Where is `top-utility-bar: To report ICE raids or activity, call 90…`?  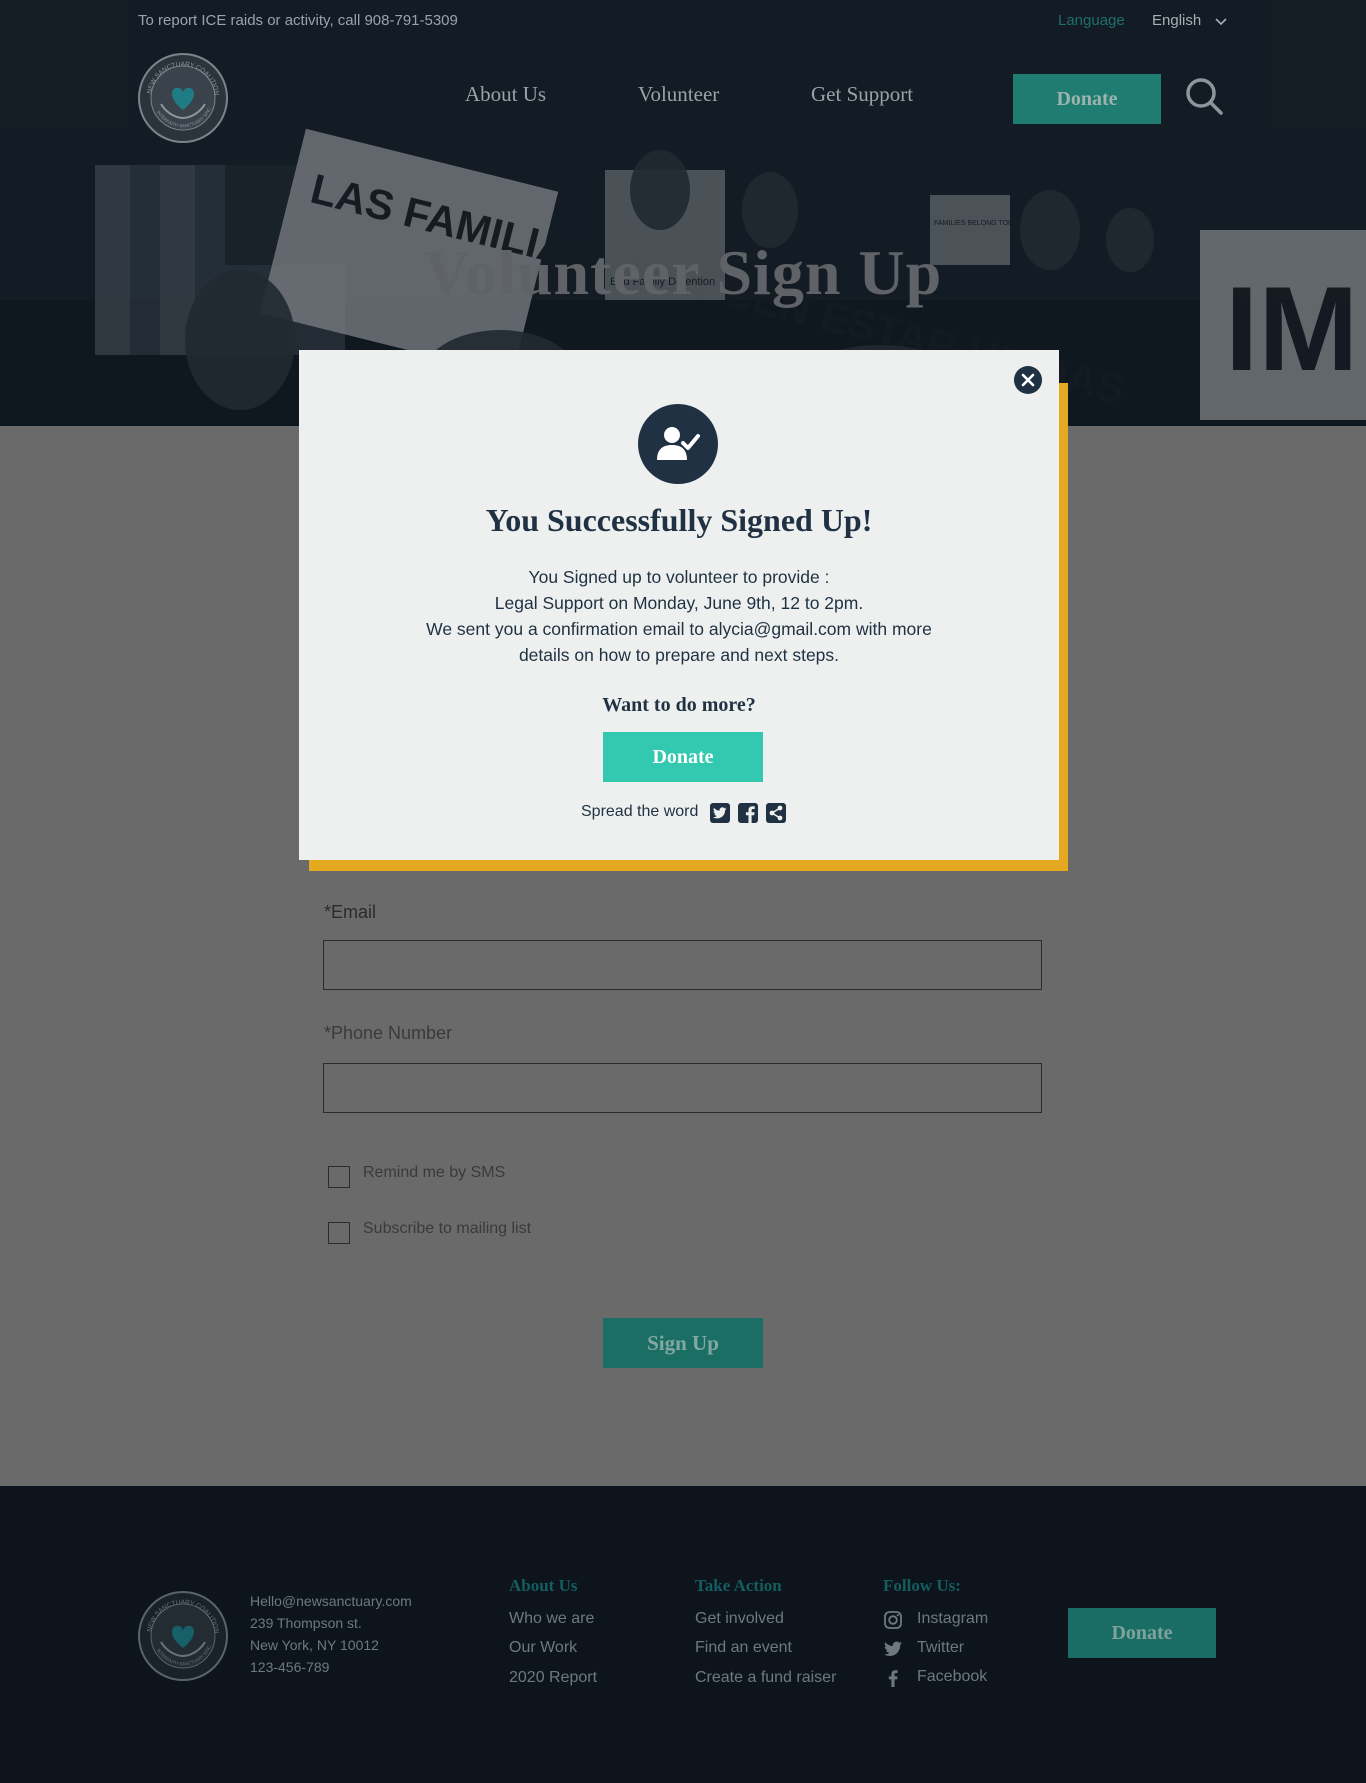 top-utility-bar: To report ICE raids or activity, call 90… is located at coordinates (683, 22).